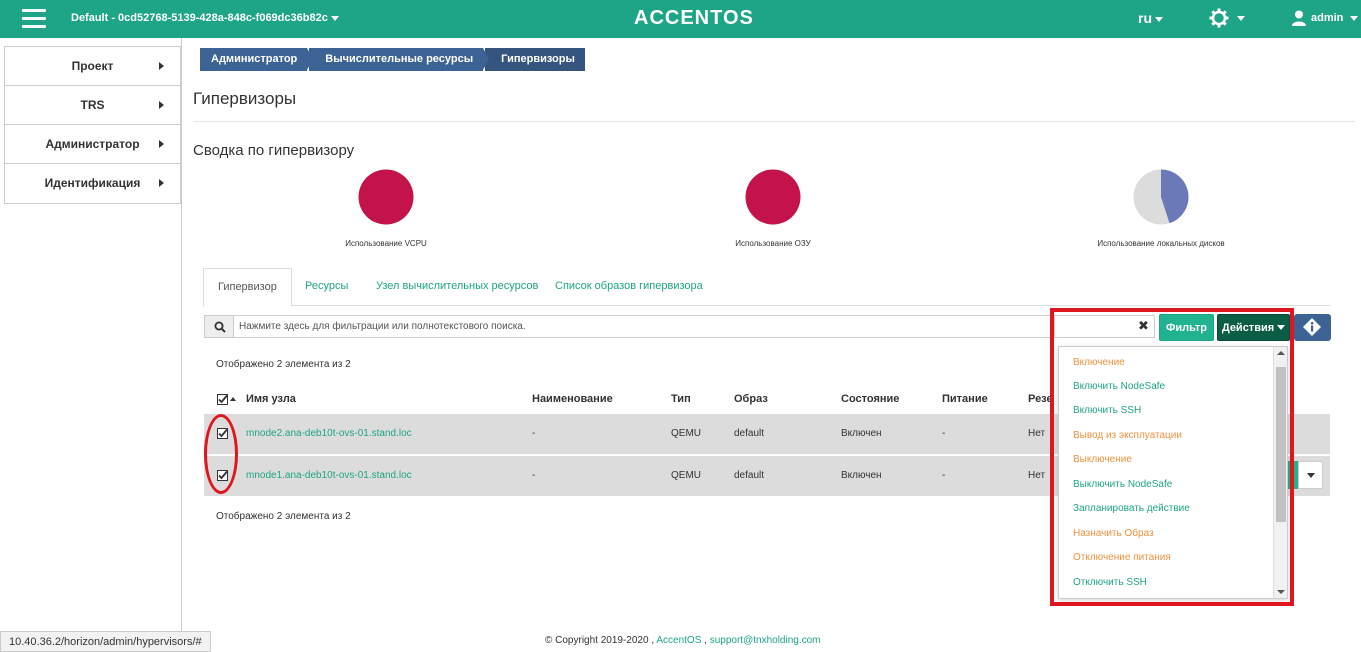  I want to click on pie-chart-ram, so click(773, 197).